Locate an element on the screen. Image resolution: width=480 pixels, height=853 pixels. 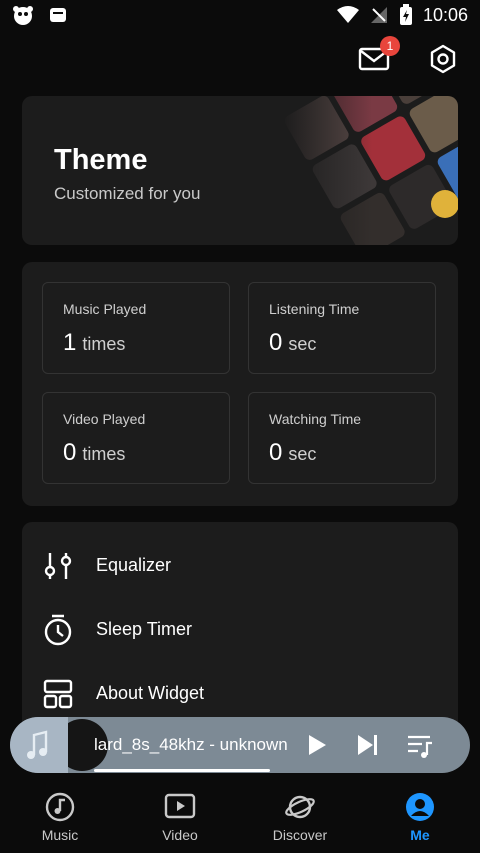
stat-value: 0 times is located at coordinates (94, 453).